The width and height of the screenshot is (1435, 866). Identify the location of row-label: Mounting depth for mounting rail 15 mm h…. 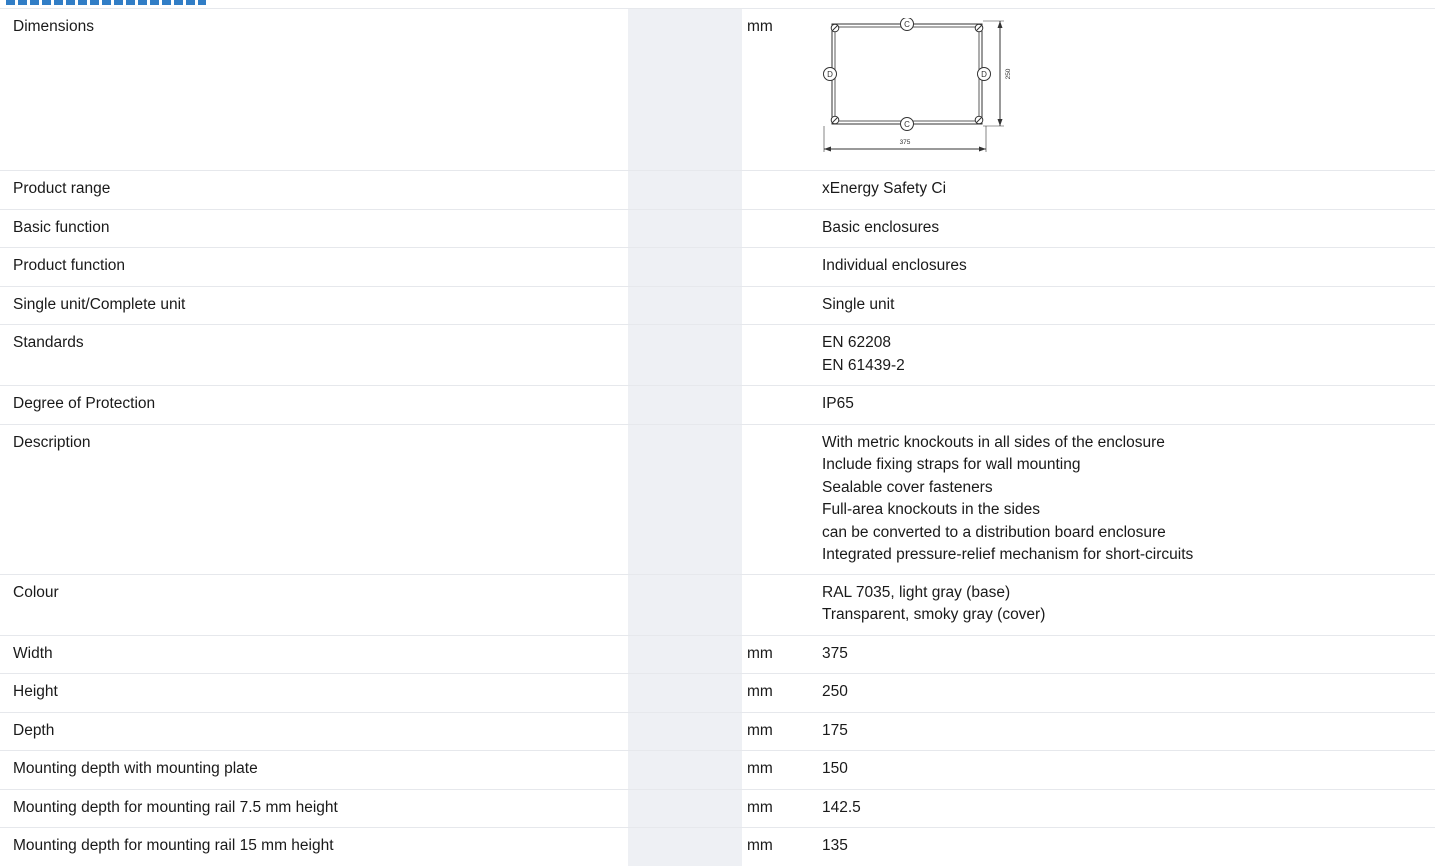
(173, 845).